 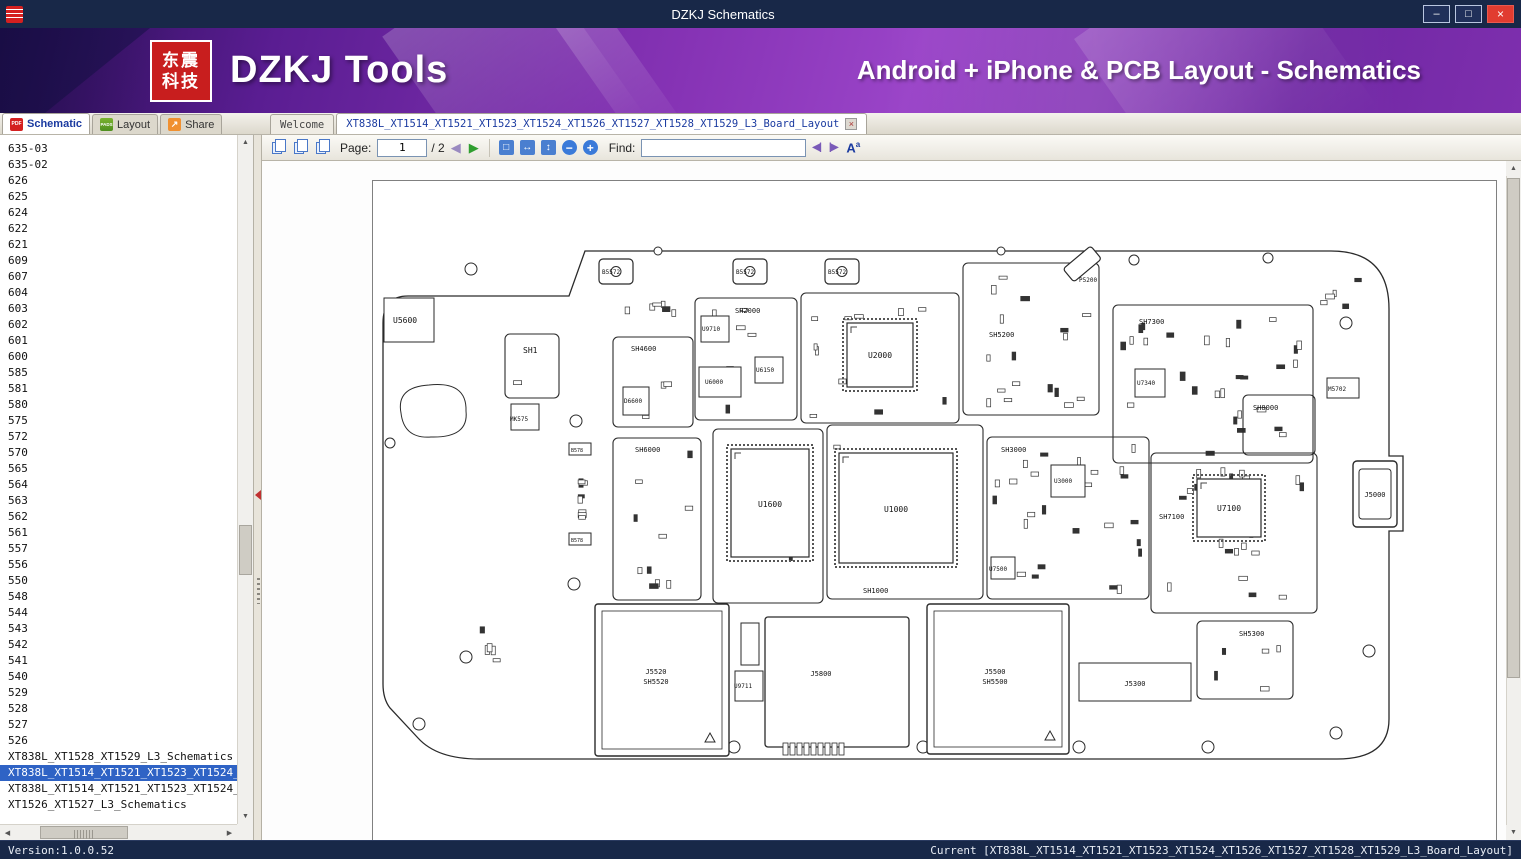 What do you see at coordinates (301, 146) in the screenshot?
I see `facing-pages-view-icon` at bounding box center [301, 146].